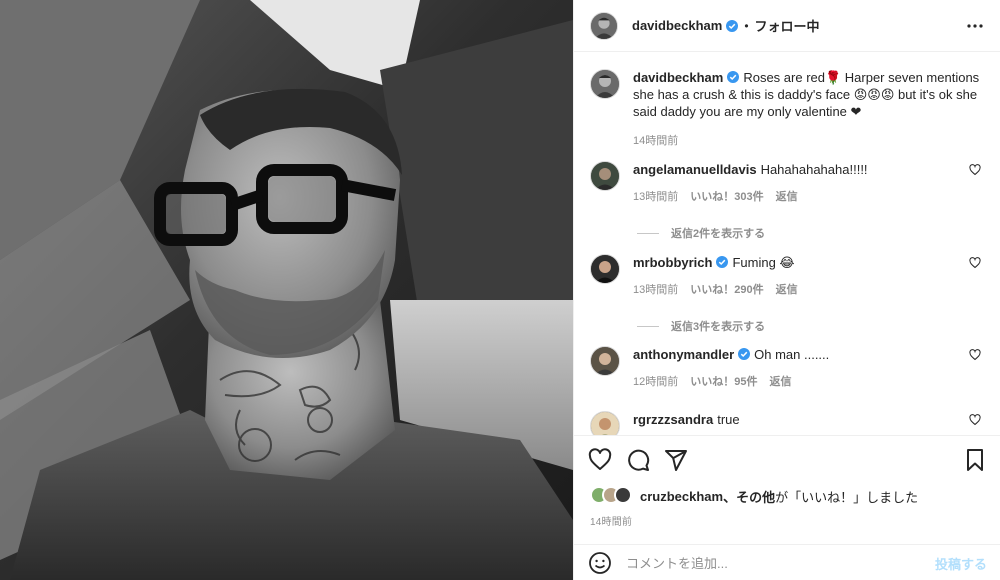 Image resolution: width=1000 pixels, height=580 pixels. I want to click on comment-time: 12時間前, so click(655, 381).